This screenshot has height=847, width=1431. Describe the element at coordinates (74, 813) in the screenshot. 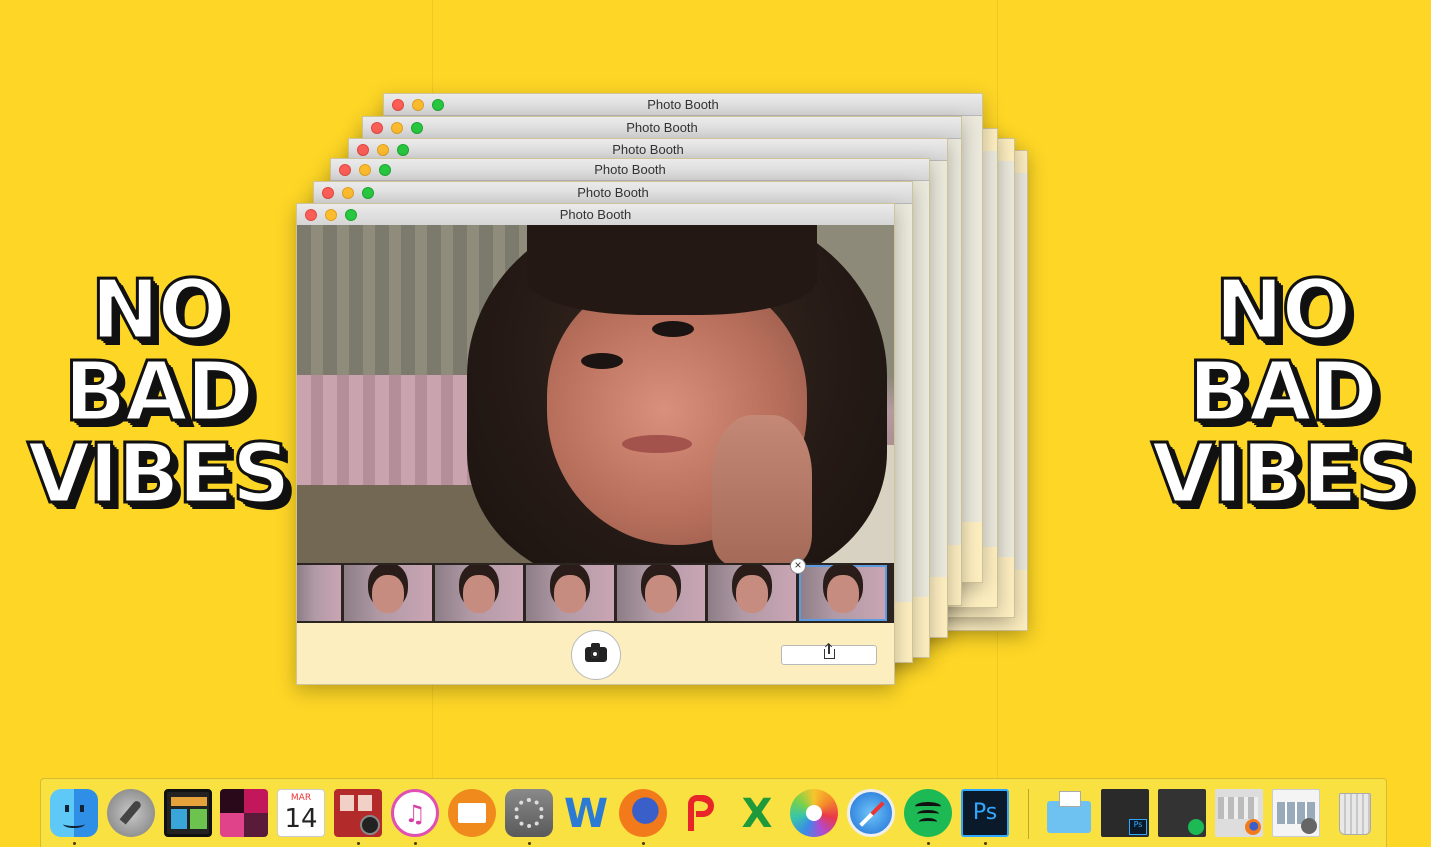

I see `finder-icon` at that location.